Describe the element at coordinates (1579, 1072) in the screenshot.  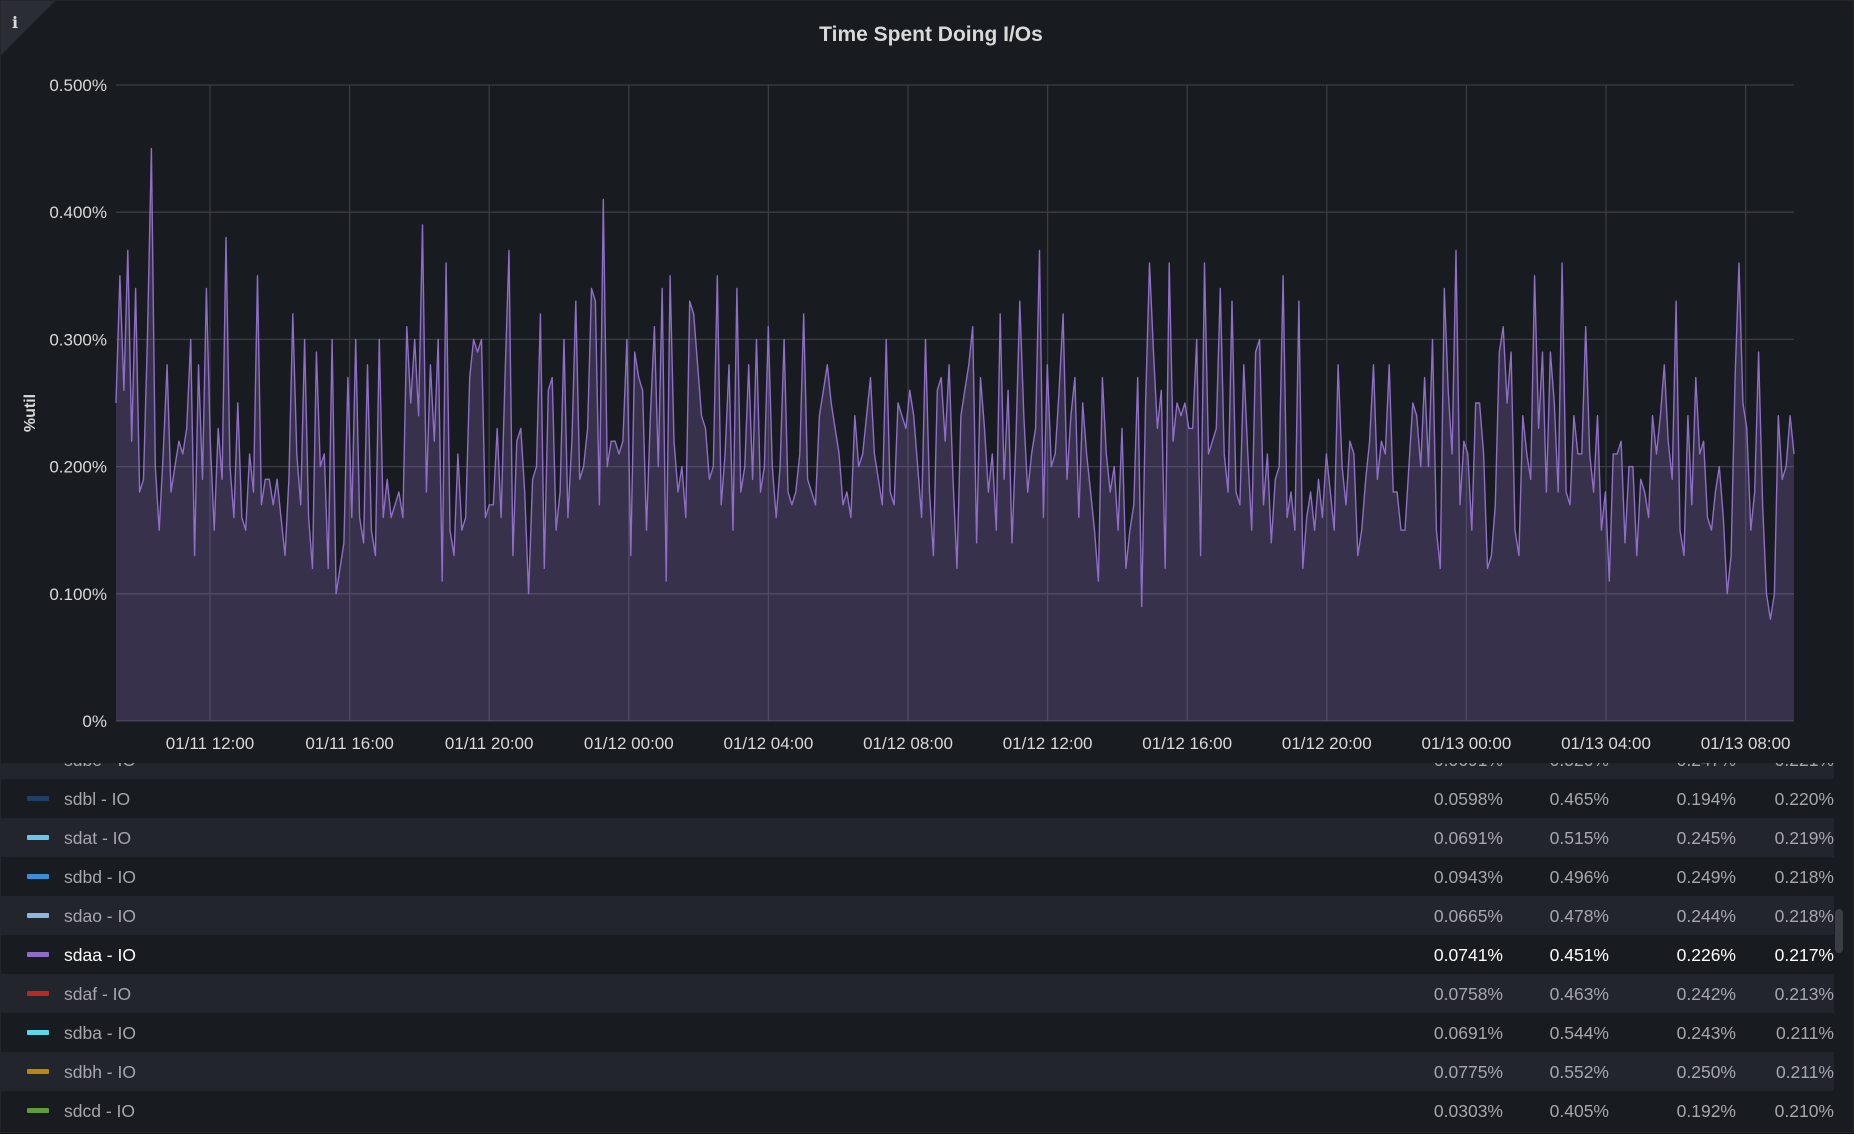
I see `legend-value: 0.552%` at that location.